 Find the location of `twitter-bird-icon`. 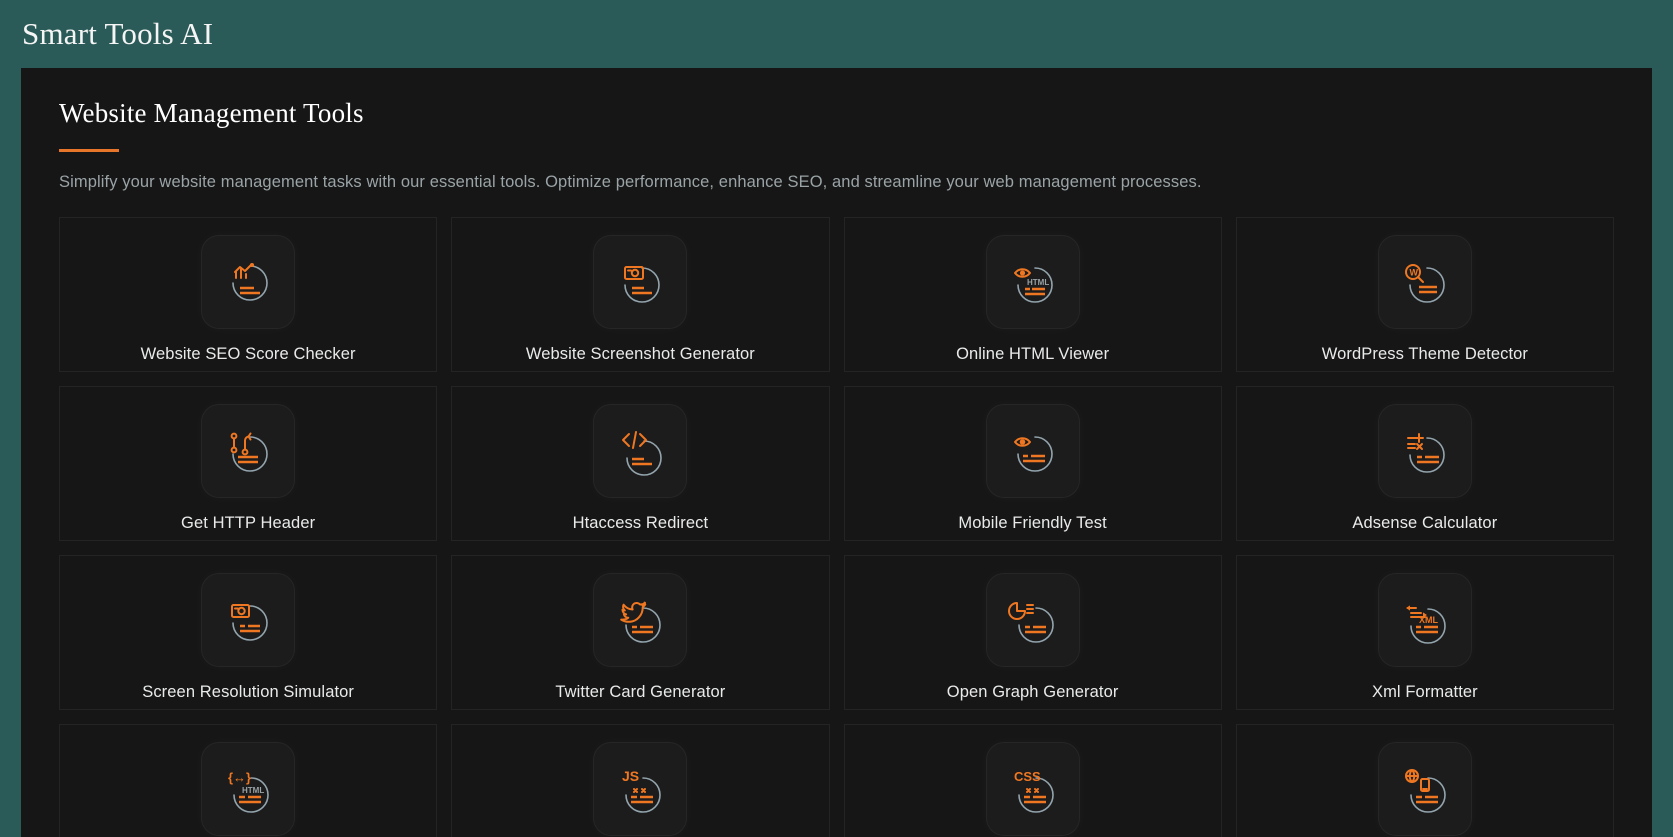

twitter-bird-icon is located at coordinates (641, 622).